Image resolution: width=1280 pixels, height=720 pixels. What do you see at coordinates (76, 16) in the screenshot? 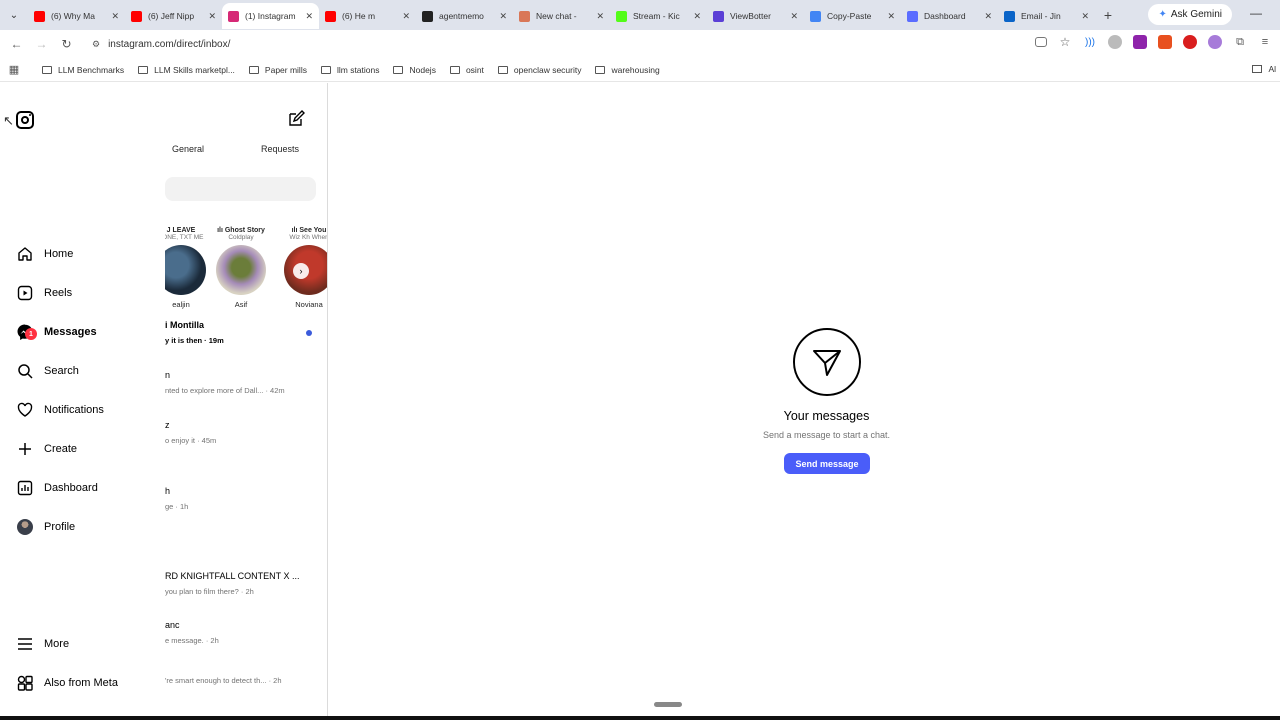
I see `browser-tab: (6) Why Ma ✕` at bounding box center [76, 16].